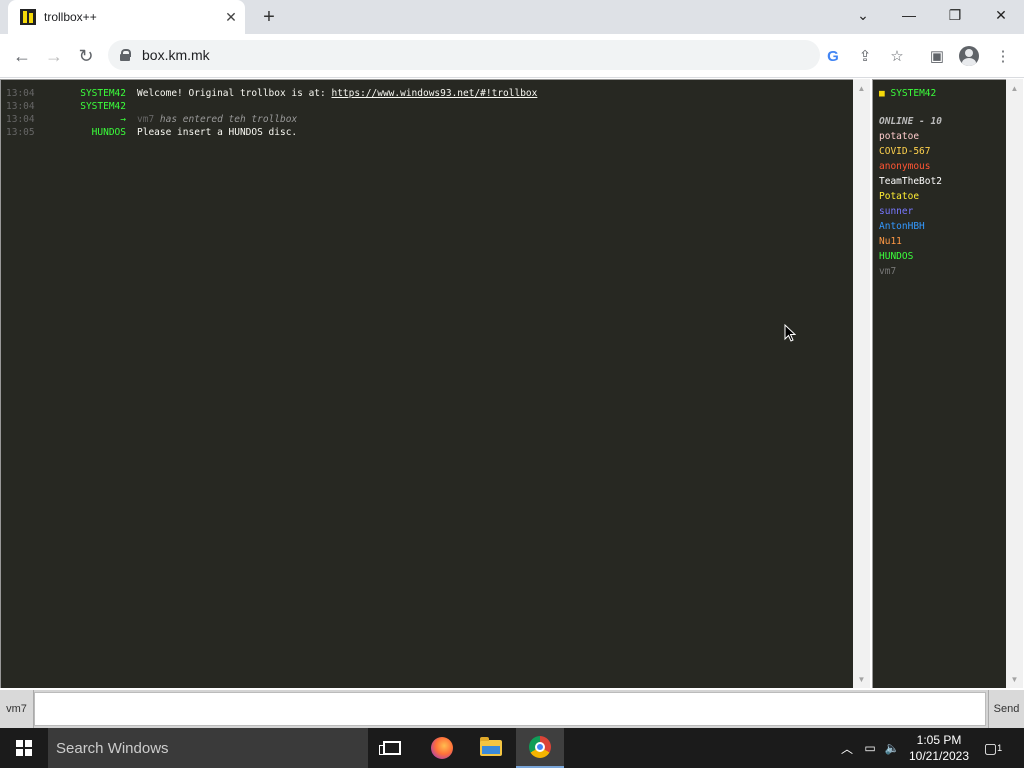 Image resolution: width=1024 pixels, height=768 pixels. I want to click on trollbox-favicon-icon, so click(28, 17).